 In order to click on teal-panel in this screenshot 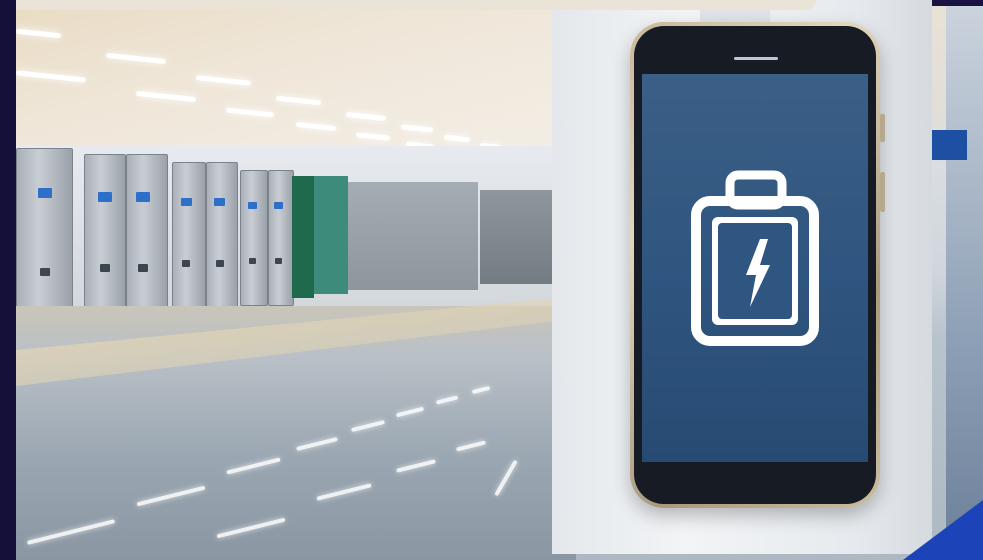, I will do `click(331, 235)`.